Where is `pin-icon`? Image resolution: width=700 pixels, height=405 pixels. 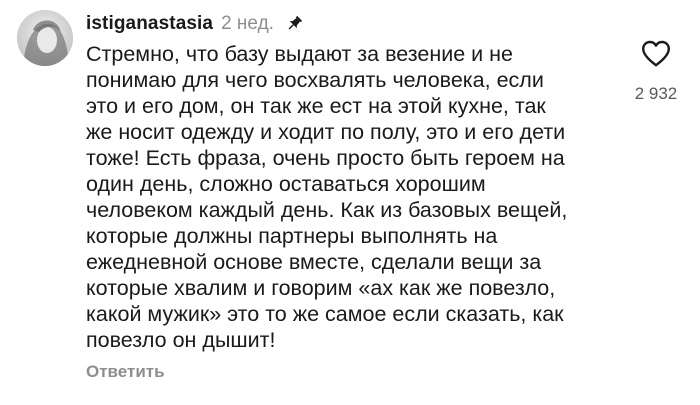
pin-icon is located at coordinates (294, 24).